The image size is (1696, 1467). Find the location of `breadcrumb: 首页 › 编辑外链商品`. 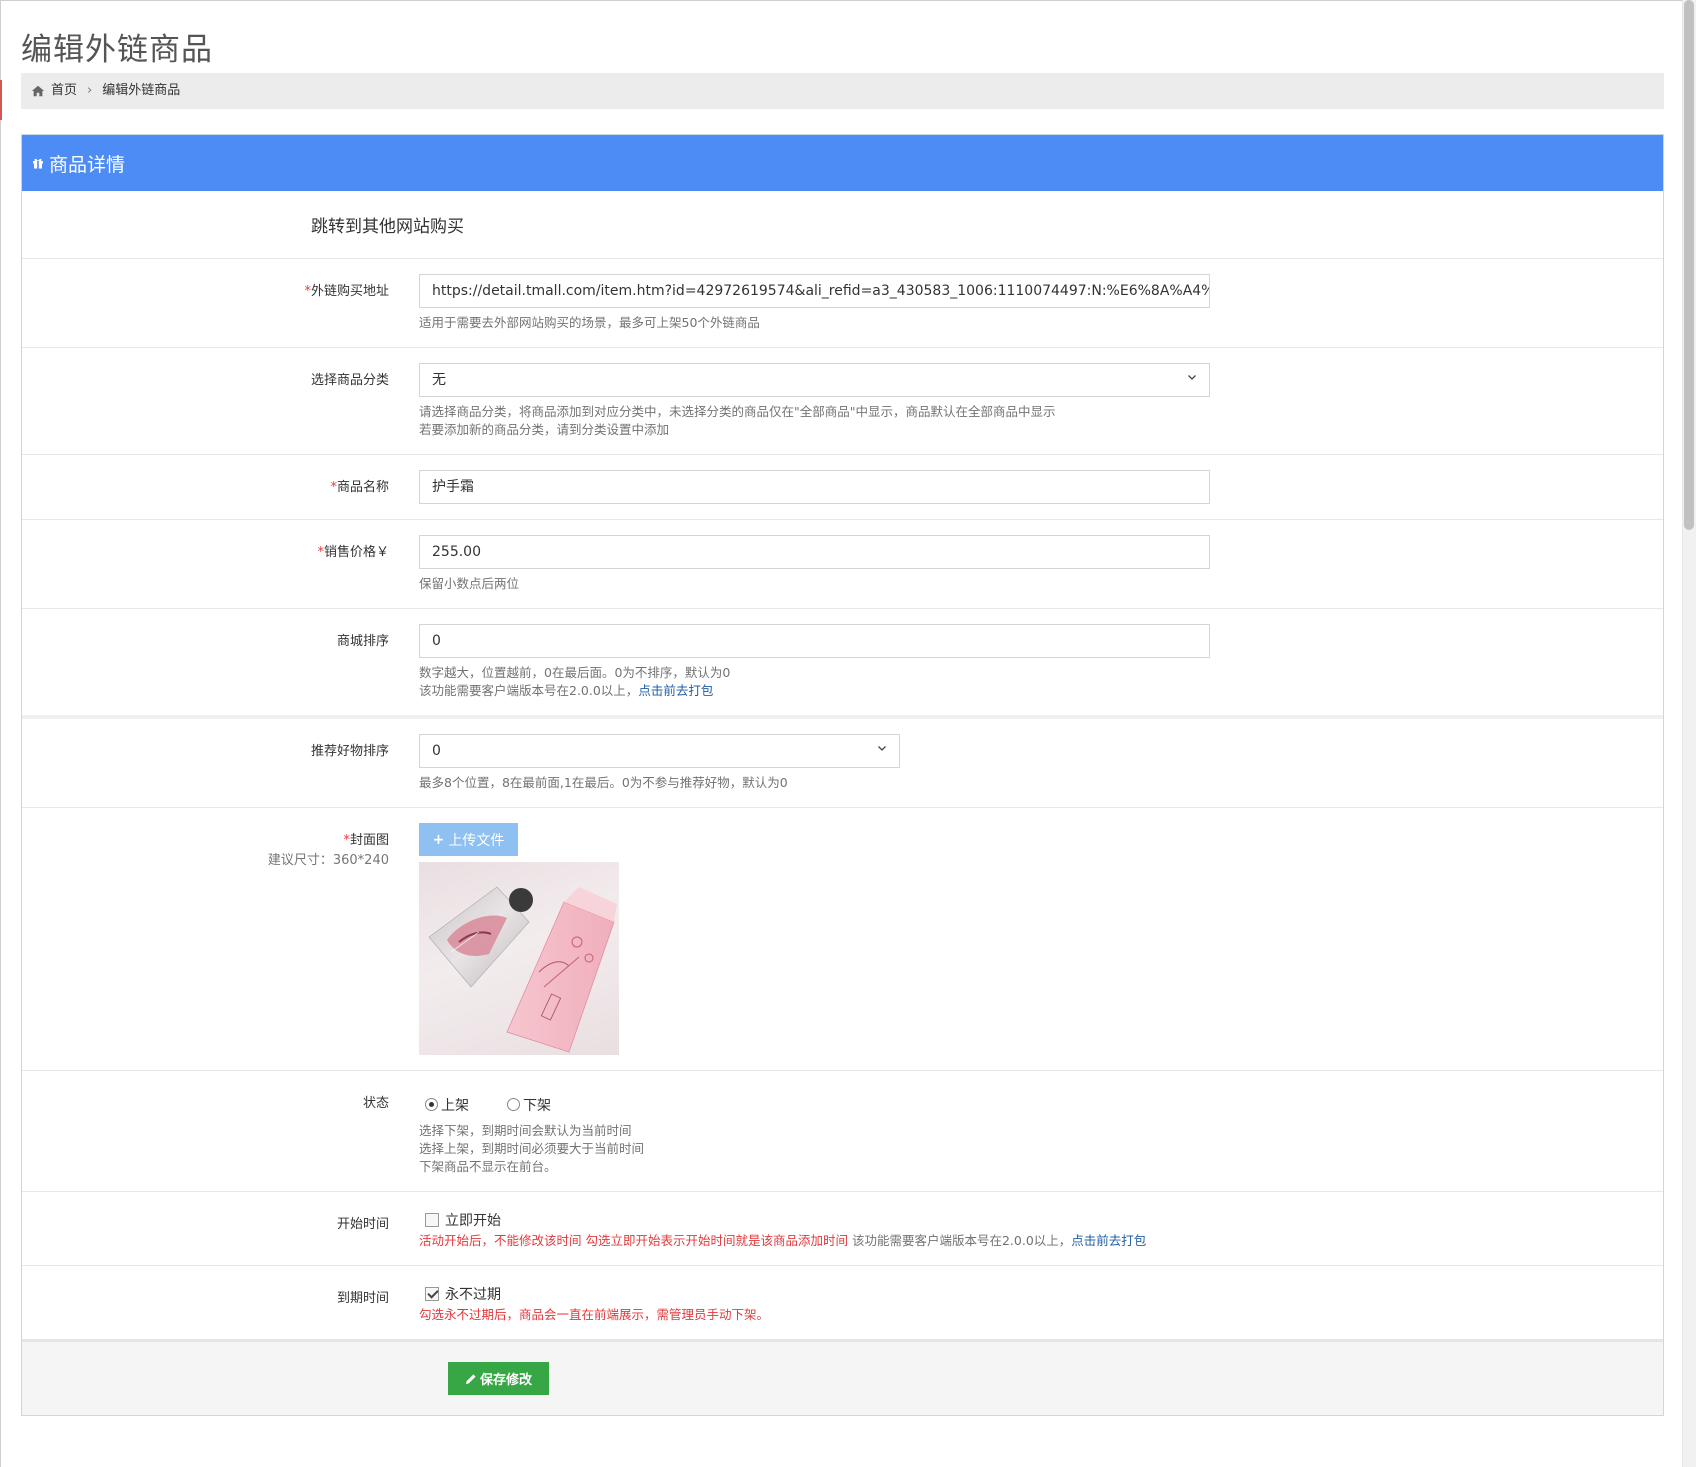

breadcrumb: 首页 › 编辑外链商品 is located at coordinates (842, 91).